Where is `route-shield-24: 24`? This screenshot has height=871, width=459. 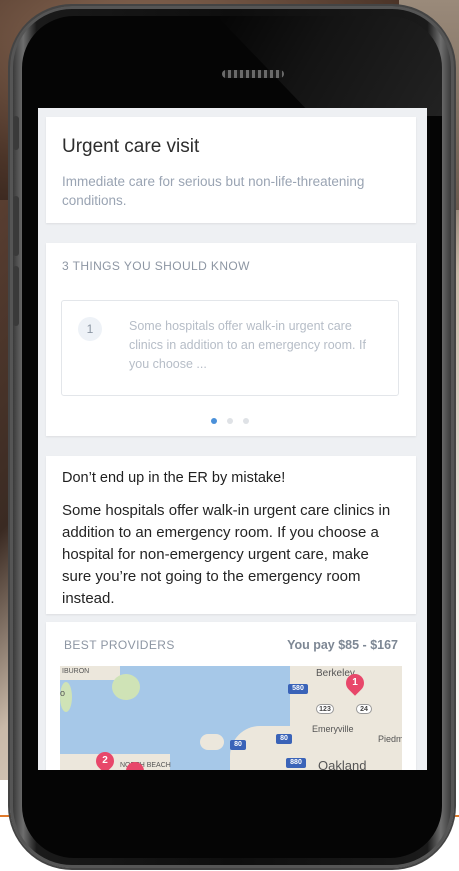 route-shield-24: 24 is located at coordinates (364, 709).